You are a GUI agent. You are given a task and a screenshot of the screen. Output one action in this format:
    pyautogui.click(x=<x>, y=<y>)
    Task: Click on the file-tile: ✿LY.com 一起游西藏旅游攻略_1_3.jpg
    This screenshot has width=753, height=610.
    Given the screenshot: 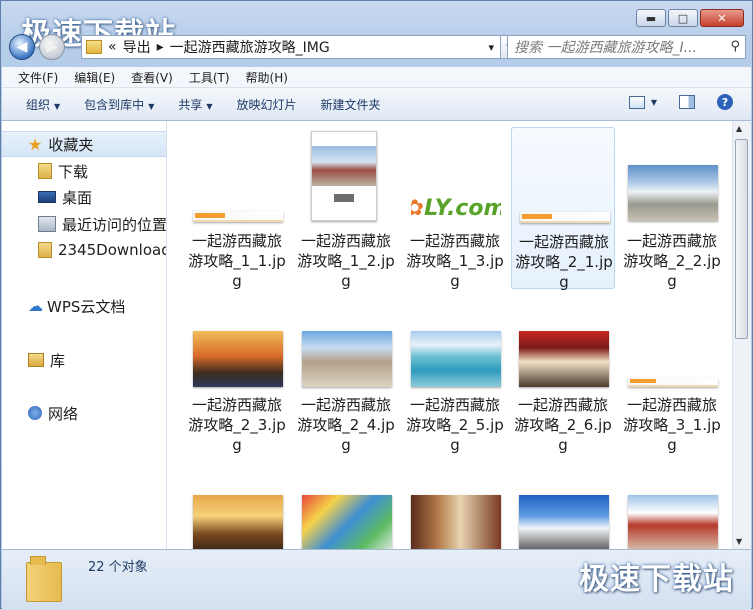 What is the action you would take?
    pyautogui.click(x=455, y=208)
    